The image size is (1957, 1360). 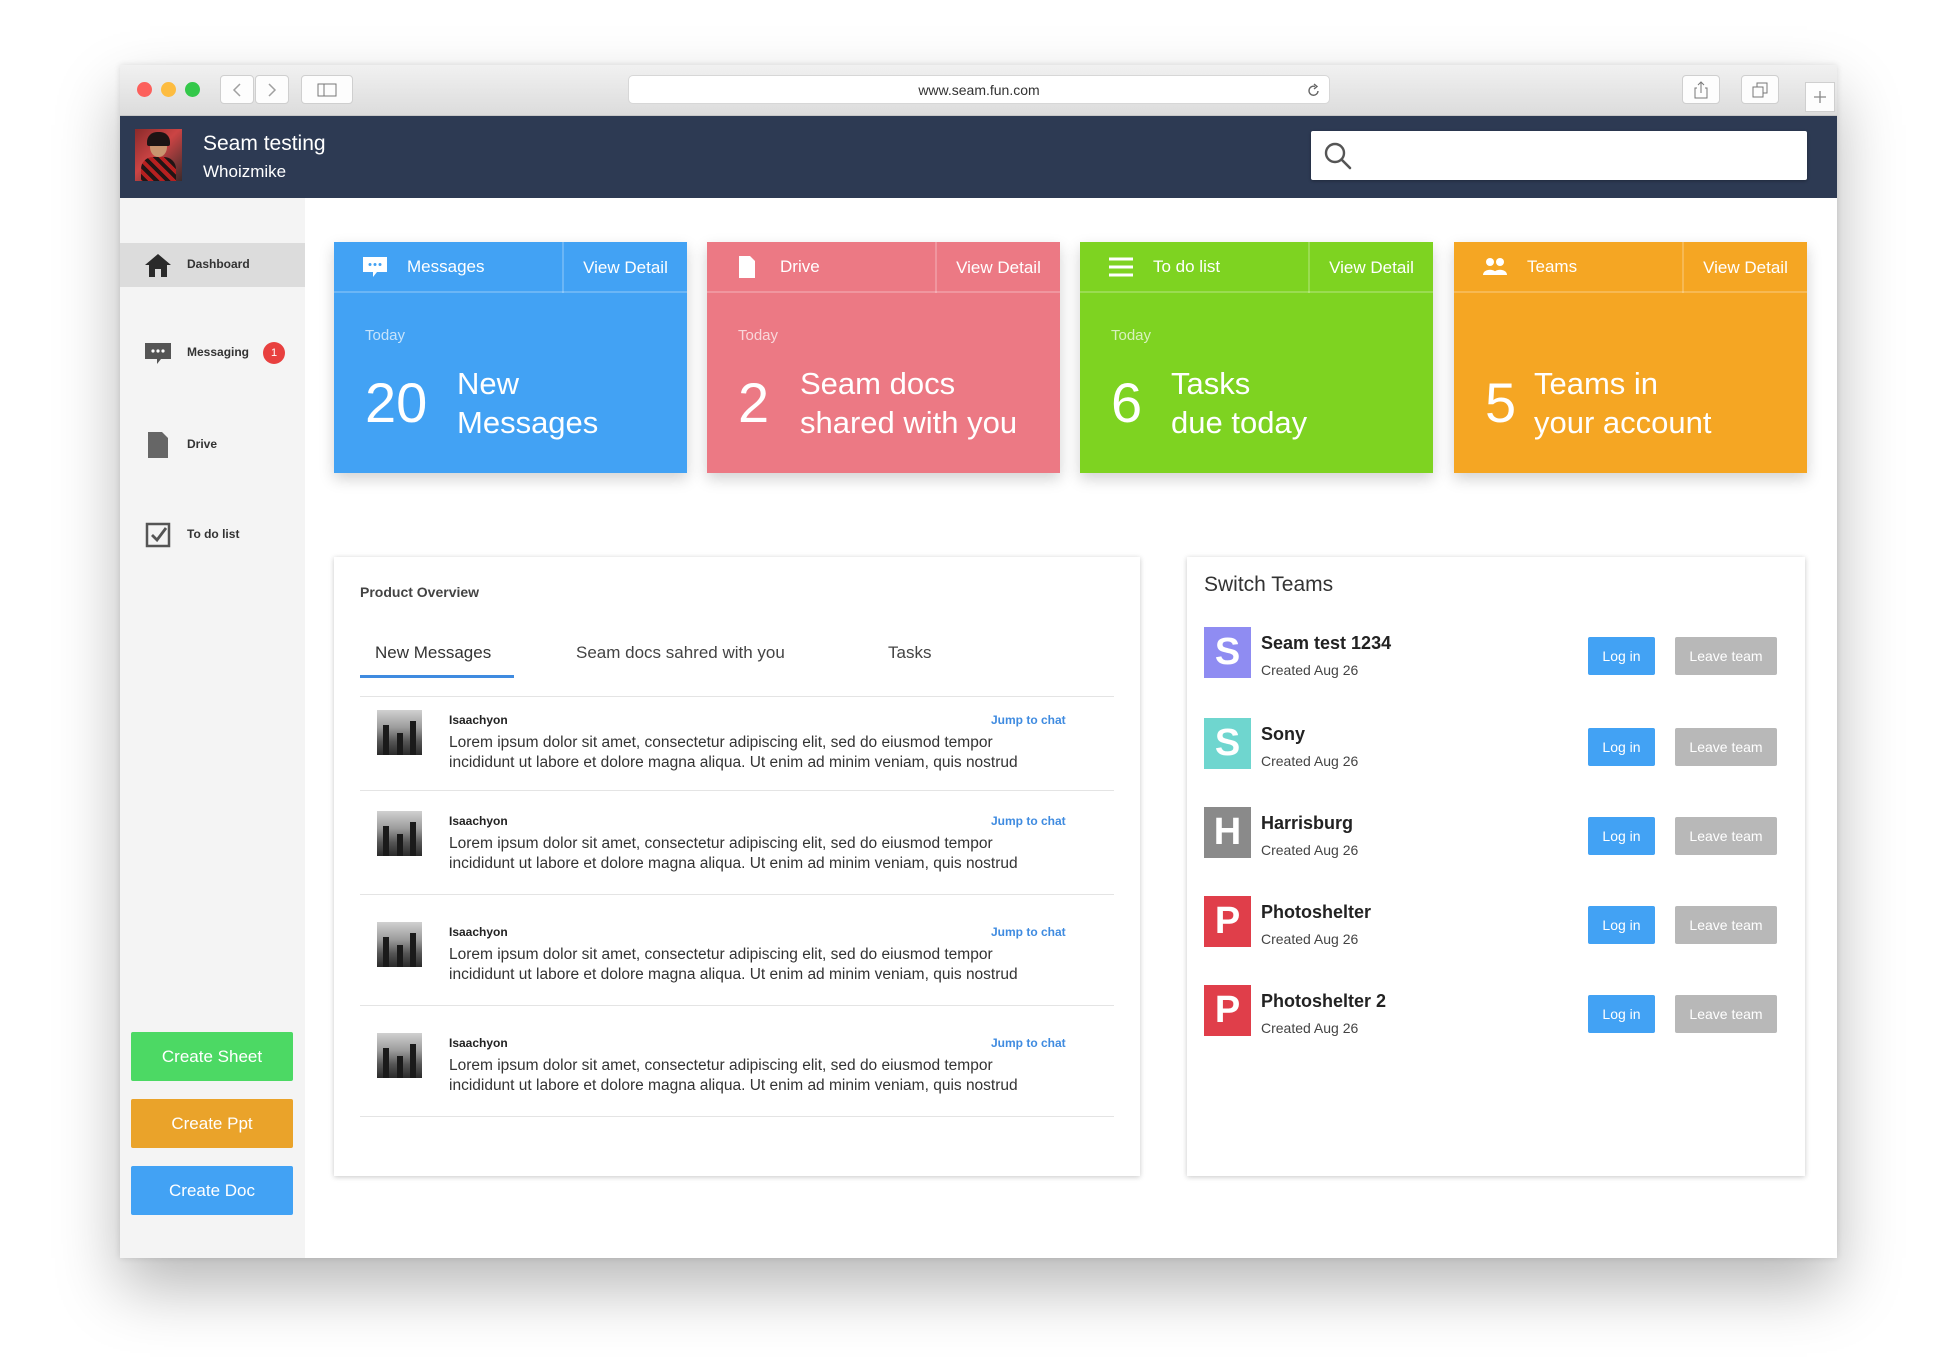 What do you see at coordinates (144, 89) in the screenshot?
I see `close-window-button` at bounding box center [144, 89].